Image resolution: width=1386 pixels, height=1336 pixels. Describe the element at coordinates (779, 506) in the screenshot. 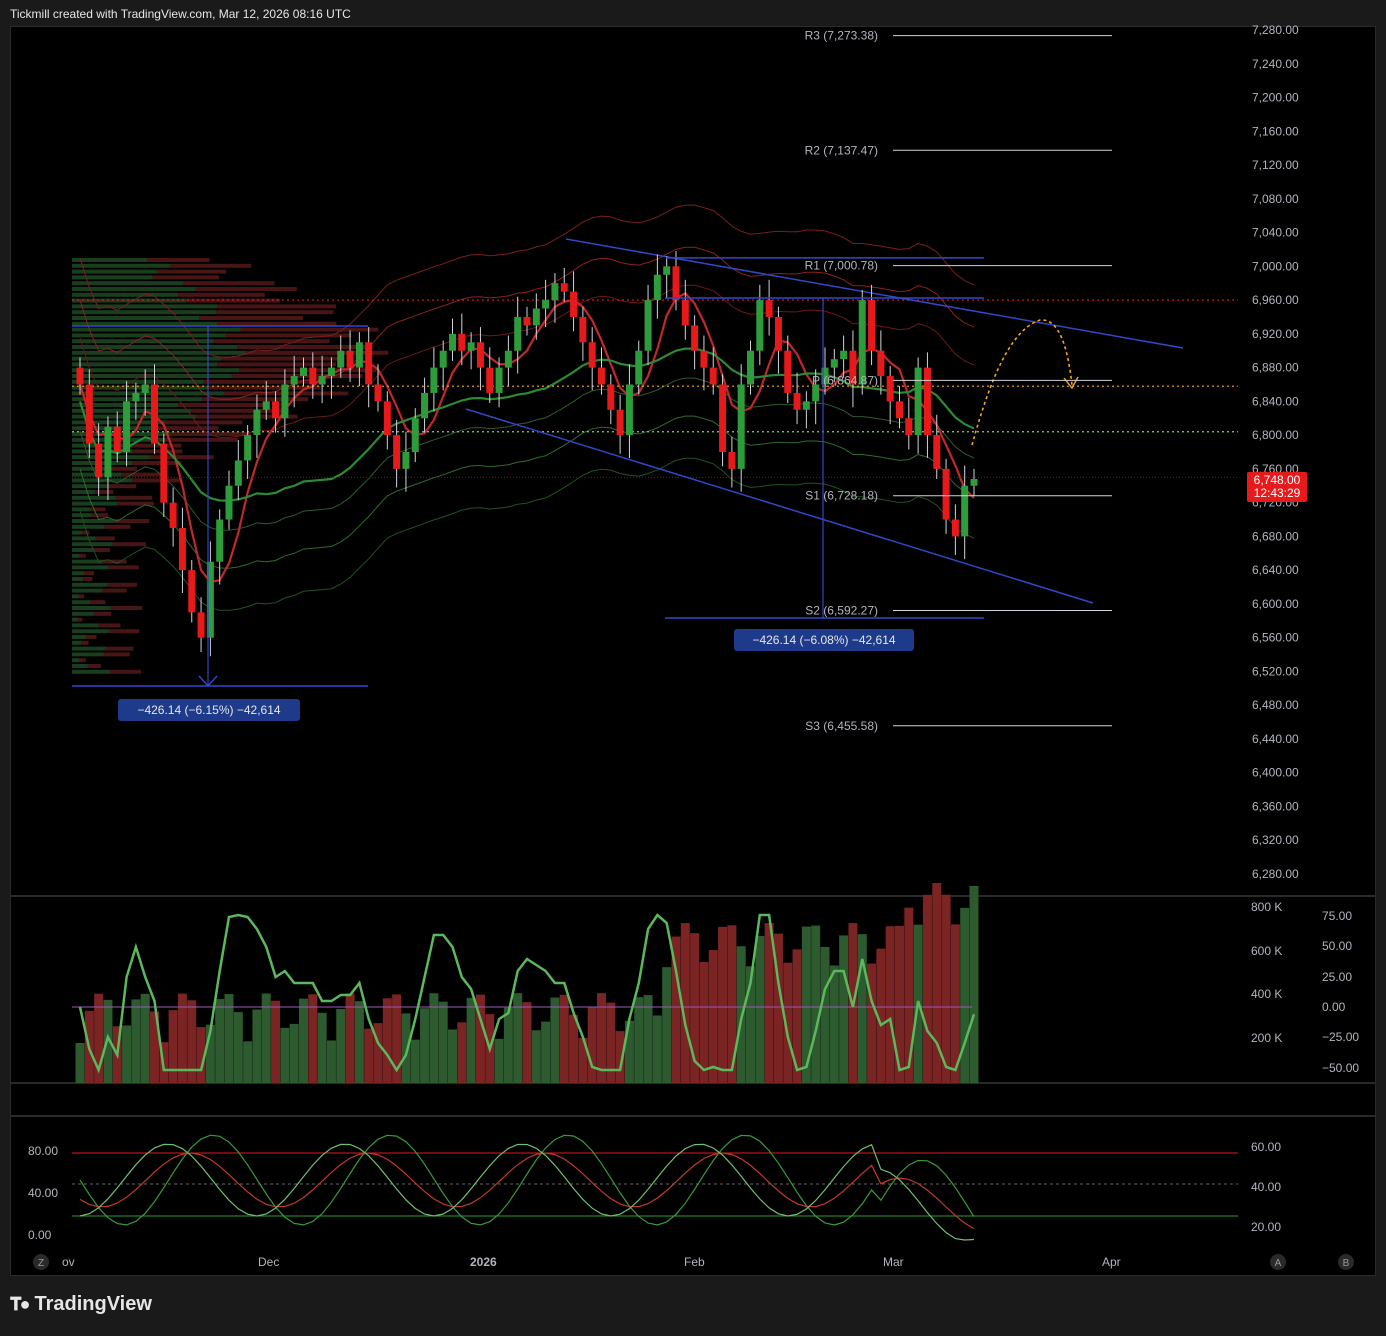

I see `channel-lower-line` at that location.